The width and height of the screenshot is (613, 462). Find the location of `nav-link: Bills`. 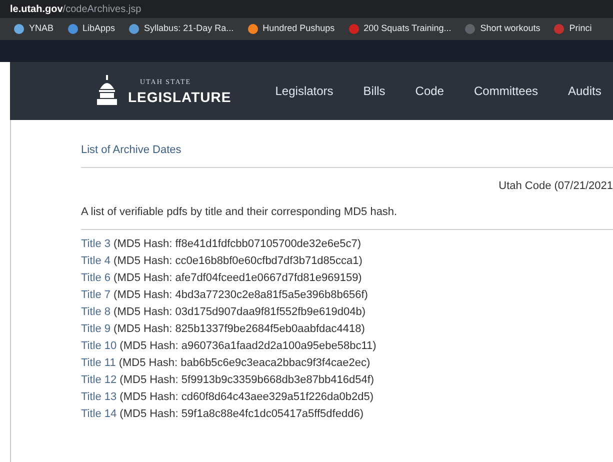

nav-link: Bills is located at coordinates (374, 91).